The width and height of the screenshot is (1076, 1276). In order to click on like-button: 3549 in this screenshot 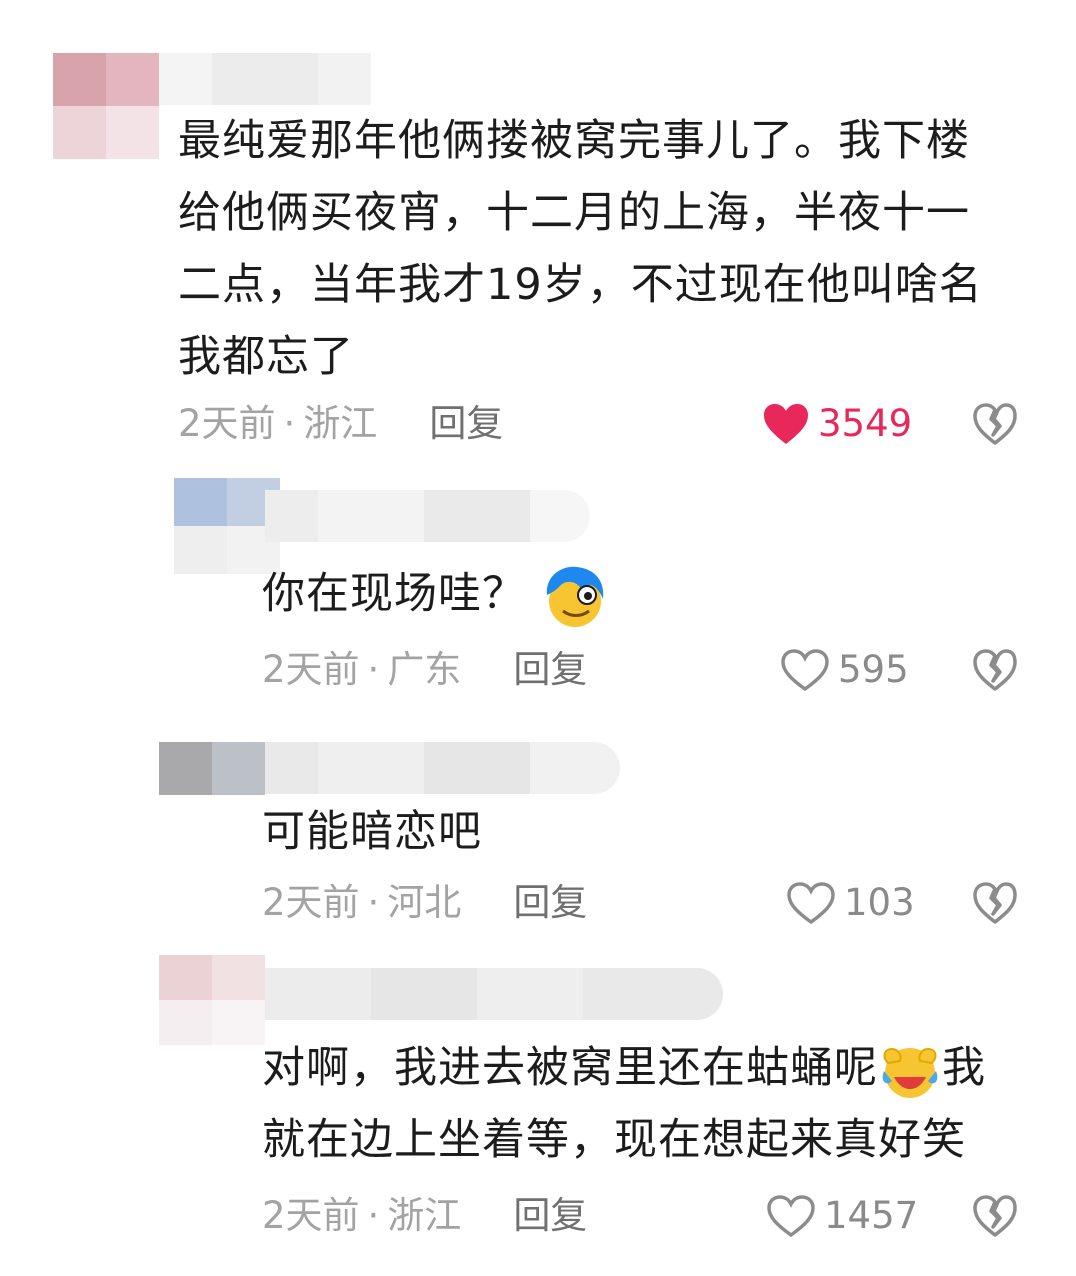, I will do `click(837, 424)`.